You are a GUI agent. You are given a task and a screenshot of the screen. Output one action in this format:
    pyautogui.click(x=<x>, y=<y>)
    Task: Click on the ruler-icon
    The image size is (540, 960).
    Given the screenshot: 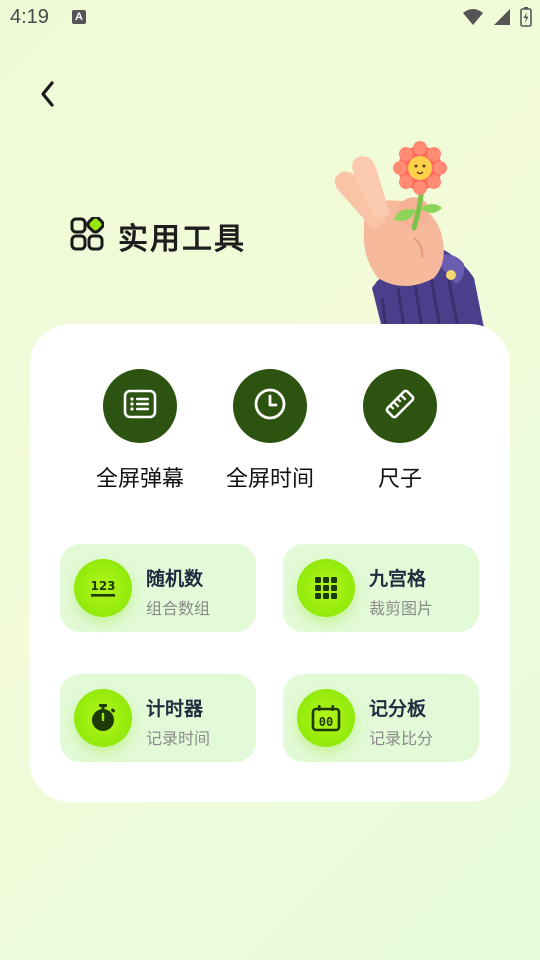 What is the action you would take?
    pyautogui.click(x=400, y=406)
    